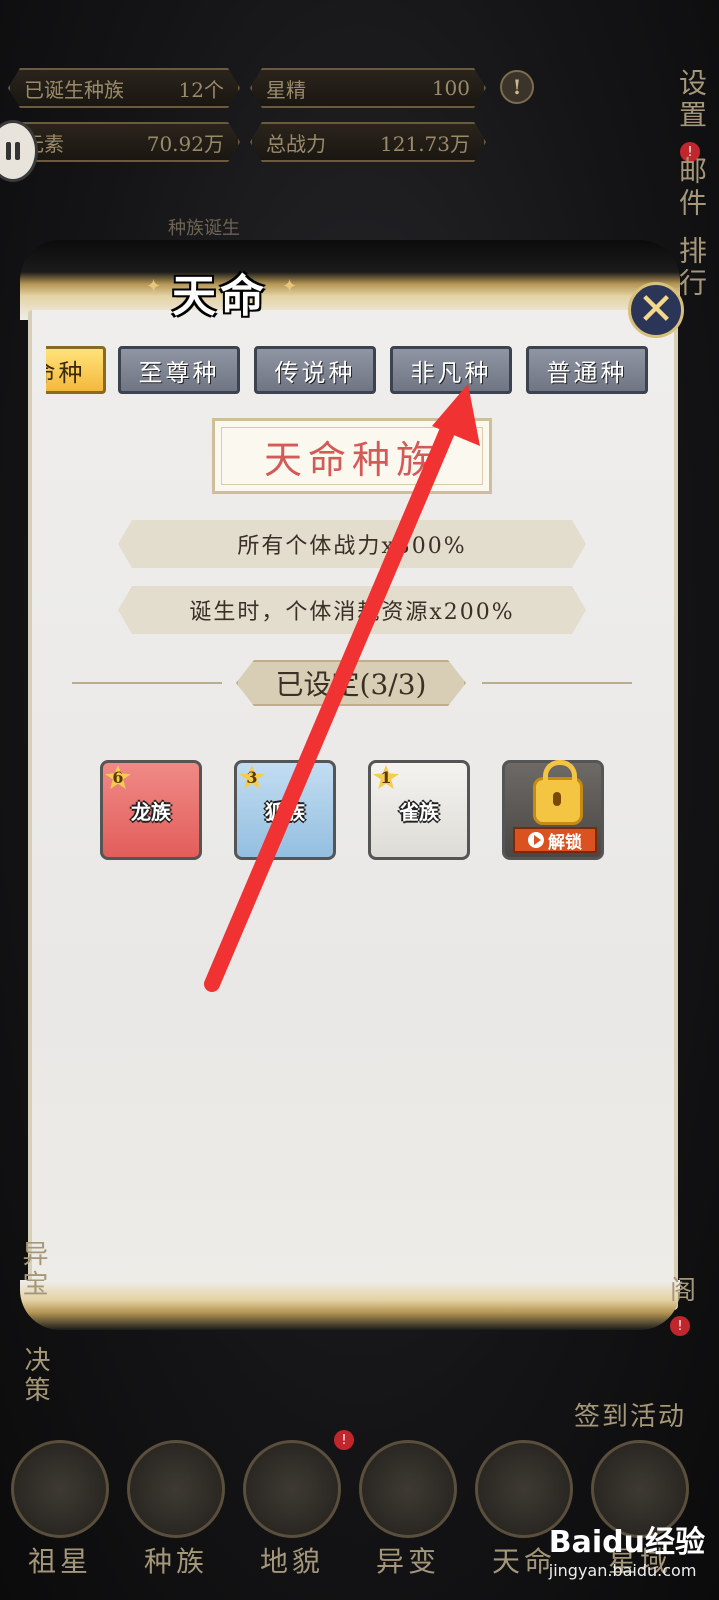  I want to click on pavilion-button: 阁, so click(683, 1288).